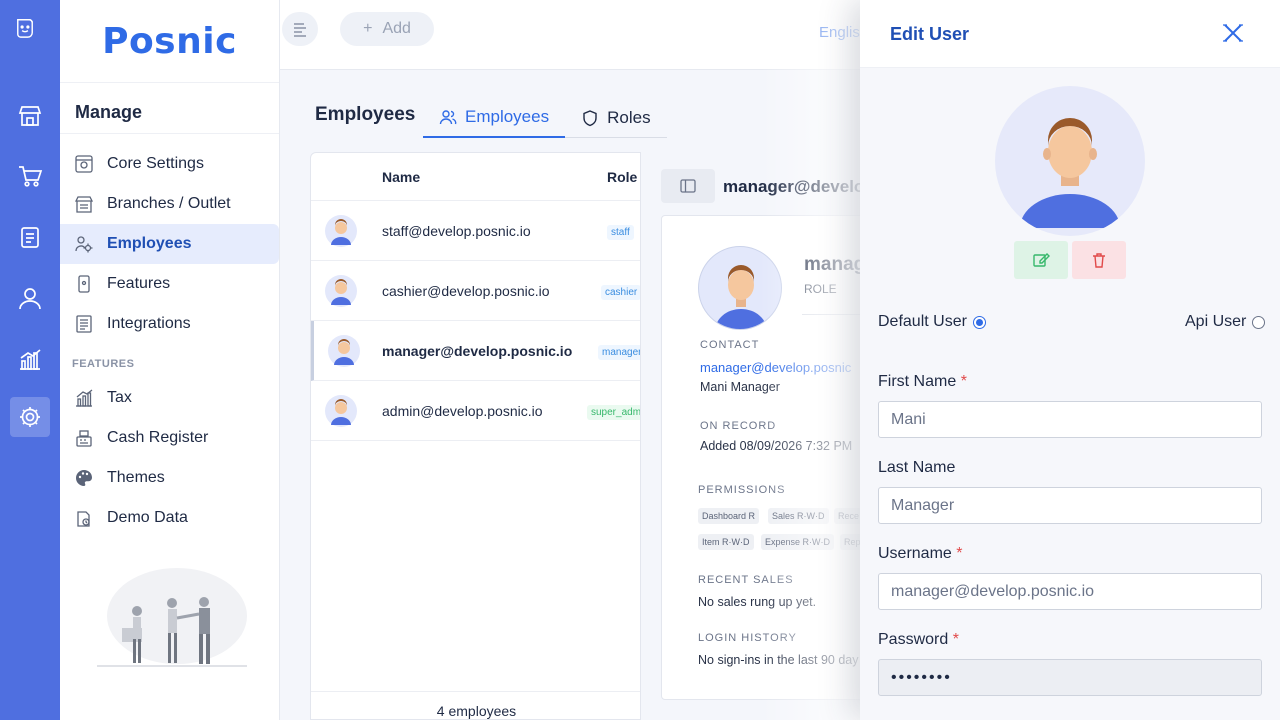  Describe the element at coordinates (84, 324) in the screenshot. I see `list-doc-icon` at that location.